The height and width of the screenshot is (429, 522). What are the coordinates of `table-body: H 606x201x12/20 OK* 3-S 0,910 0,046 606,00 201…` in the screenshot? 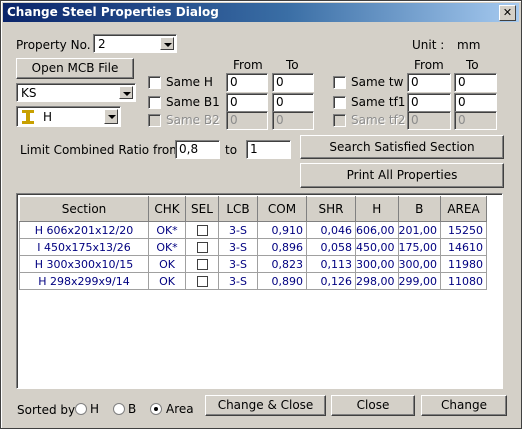 It's located at (253, 255).